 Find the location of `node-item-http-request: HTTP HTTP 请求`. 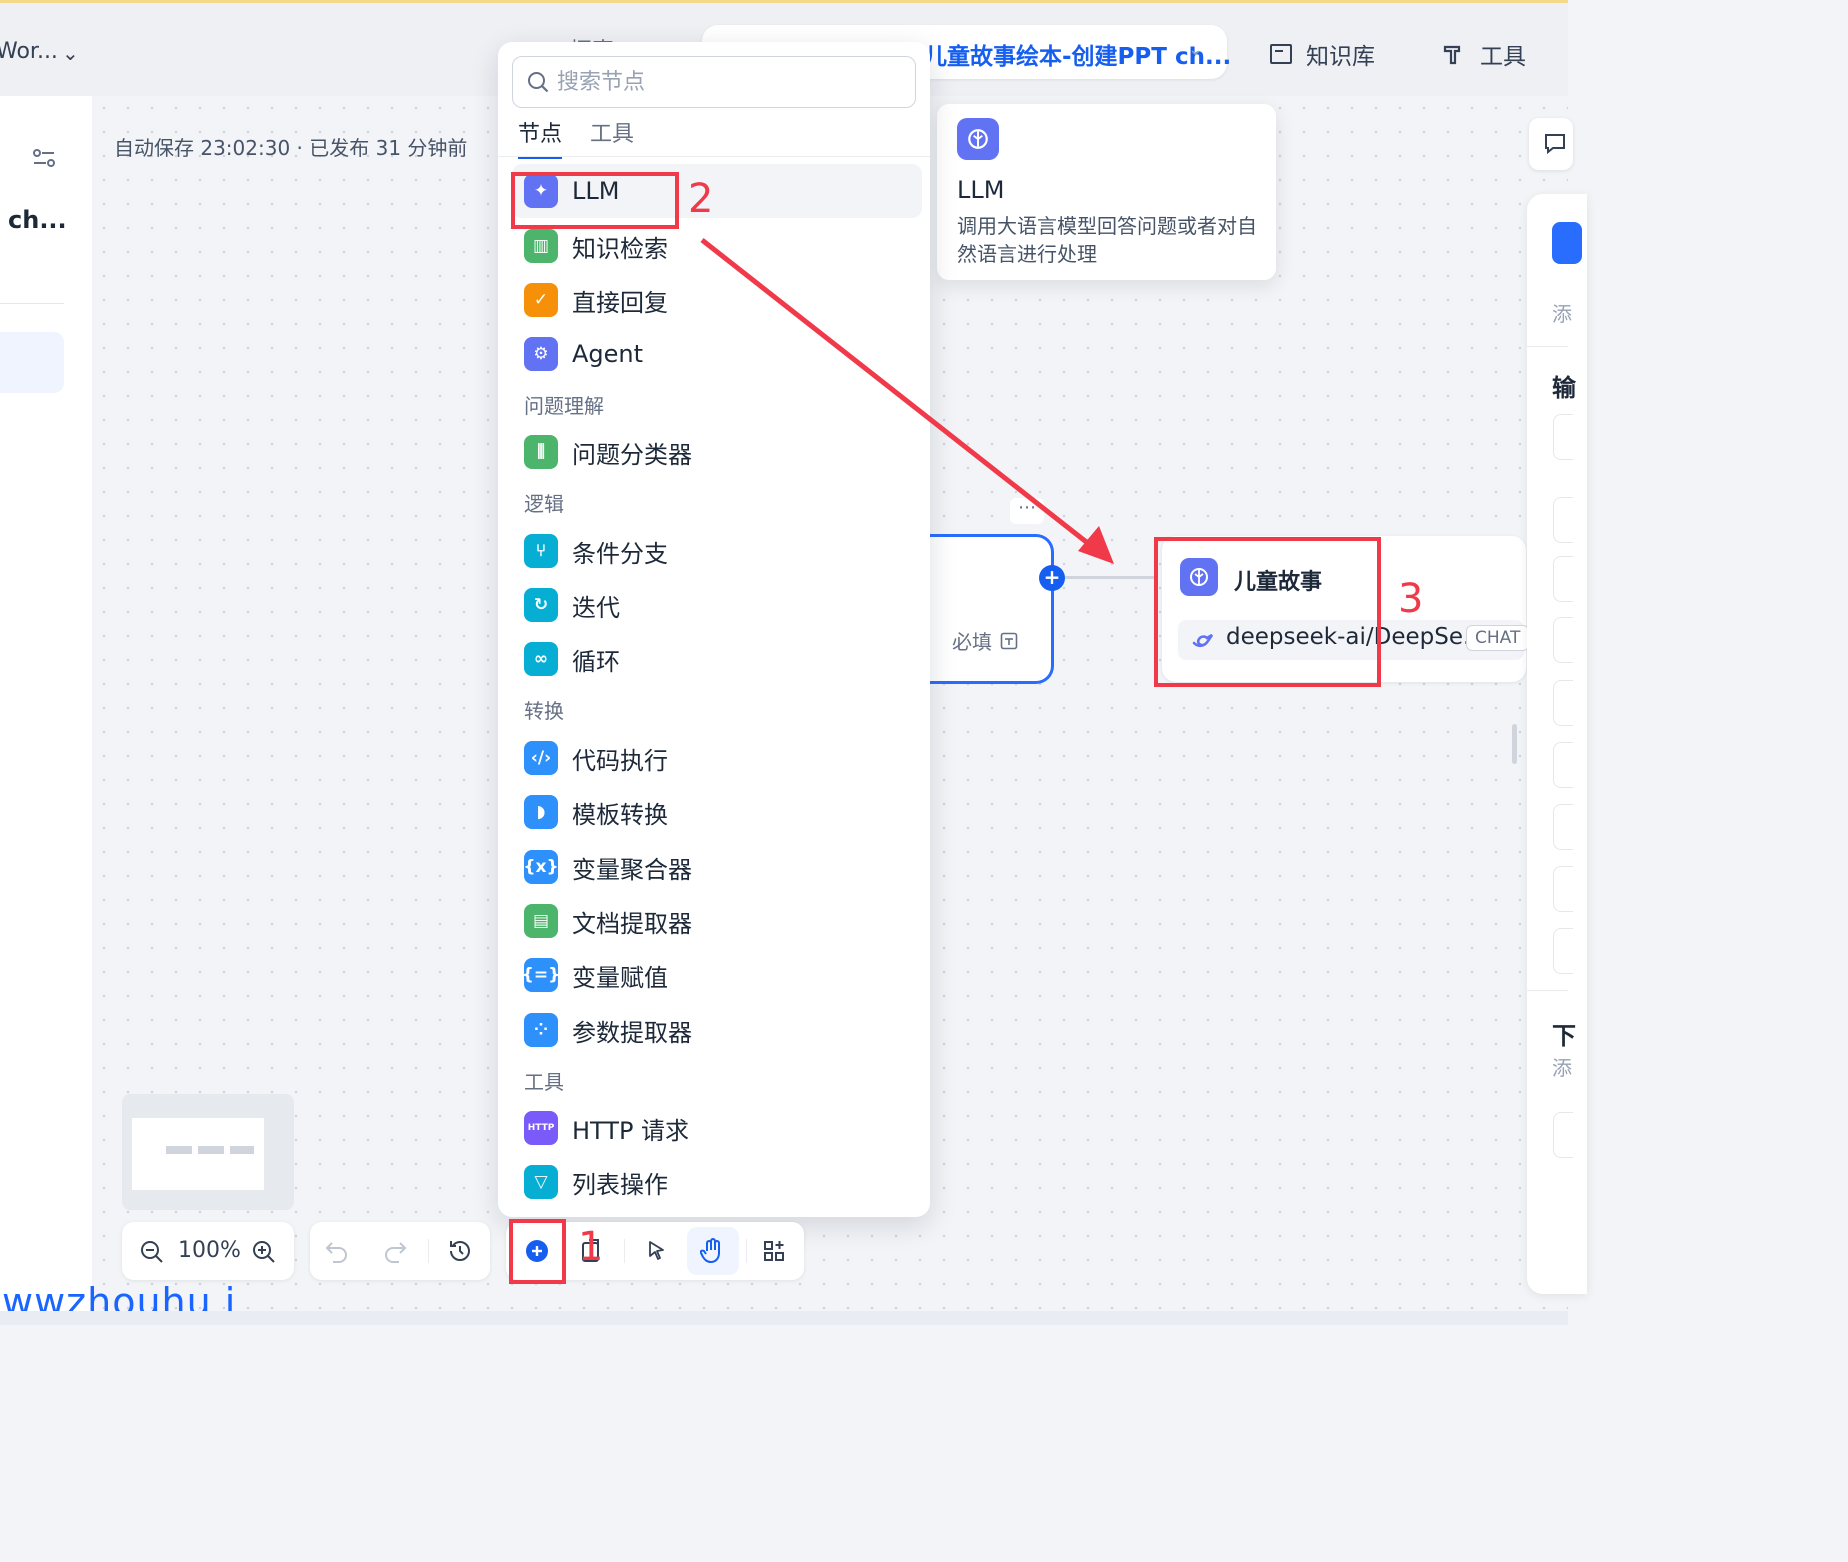

node-item-http-request: HTTP HTTP 请求 is located at coordinates (606, 1128).